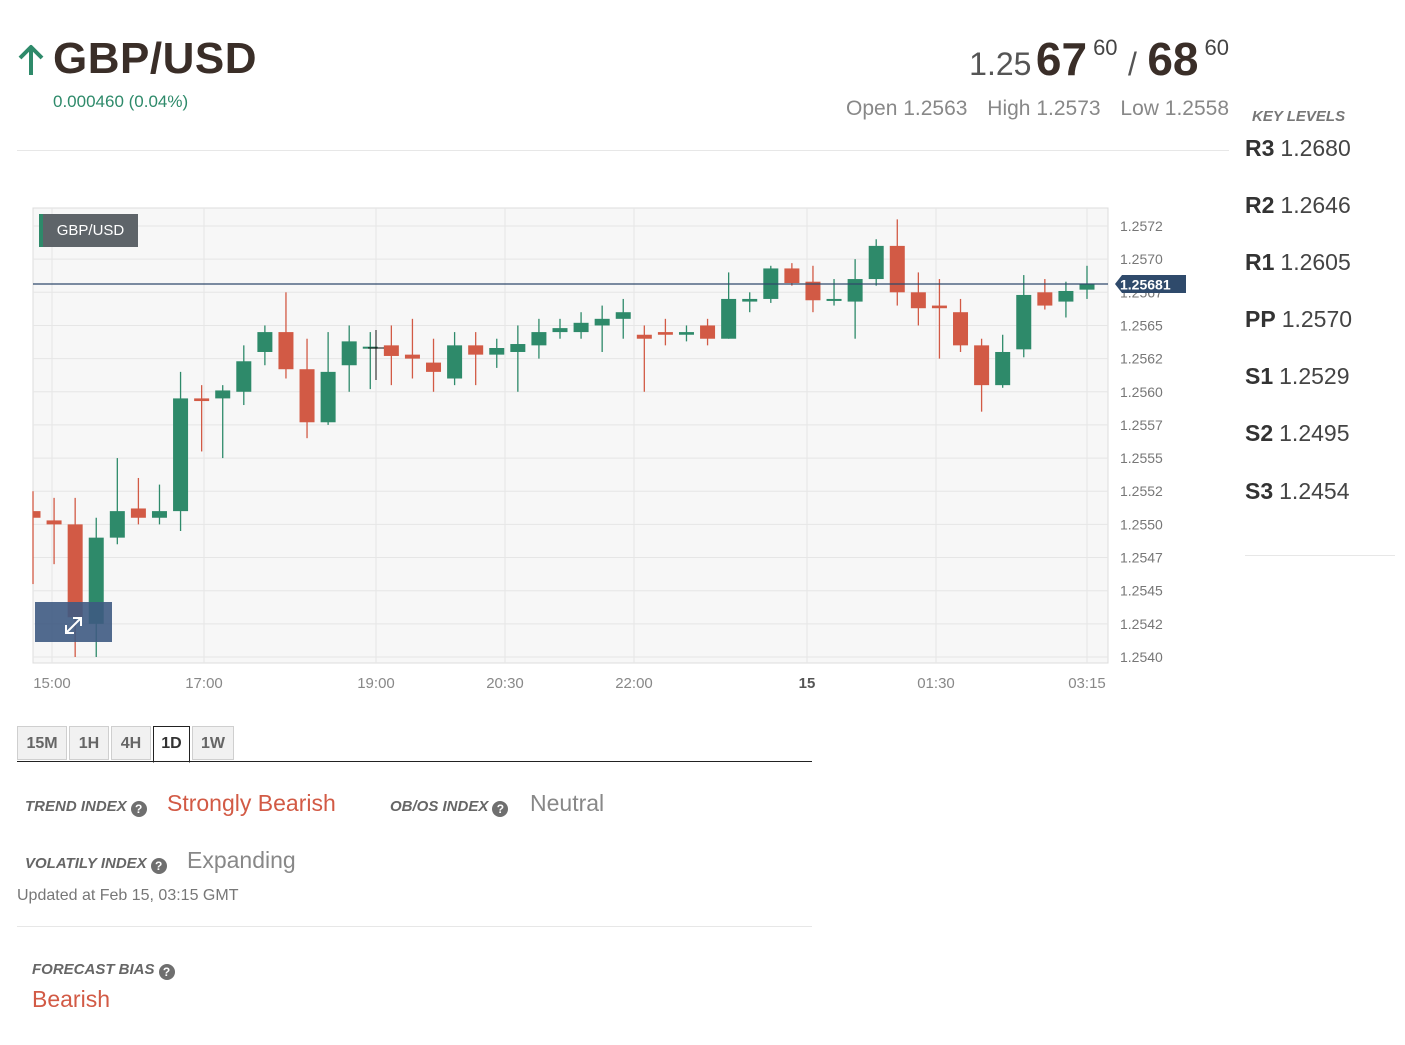  Describe the element at coordinates (1141, 392) in the screenshot. I see `y-tick-label: 1.2560` at that location.